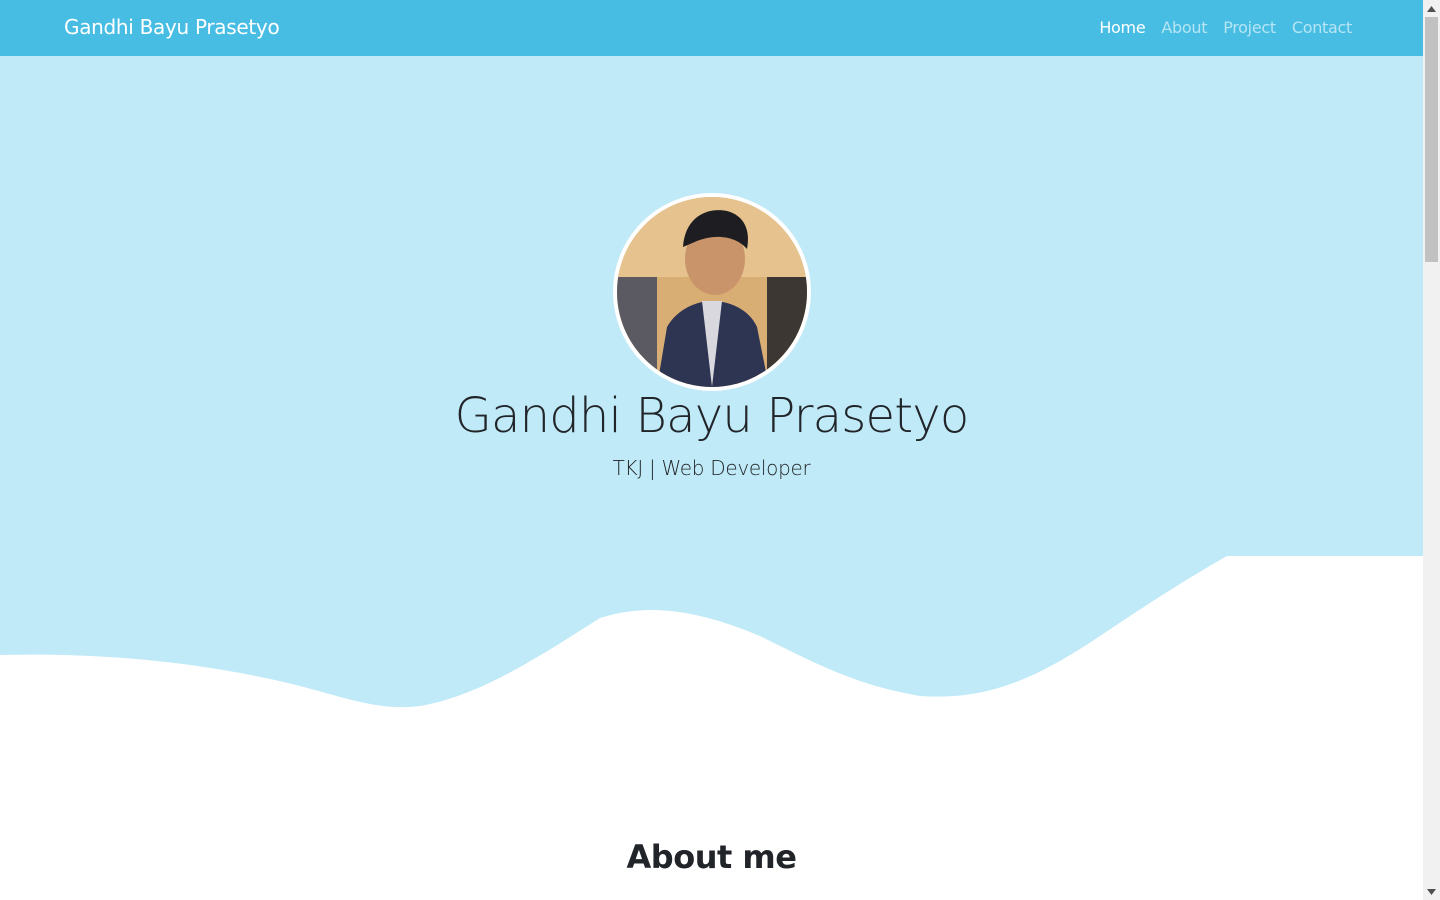 The height and width of the screenshot is (900, 1440). What do you see at coordinates (1322, 27) in the screenshot?
I see `nav-contact-link: Contact` at bounding box center [1322, 27].